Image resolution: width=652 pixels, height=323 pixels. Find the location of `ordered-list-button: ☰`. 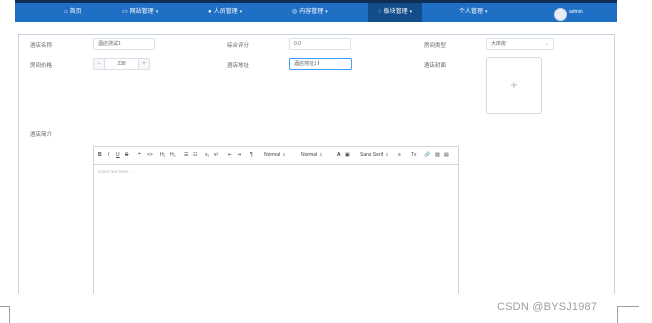

ordered-list-button: ☰ is located at coordinates (186, 155).